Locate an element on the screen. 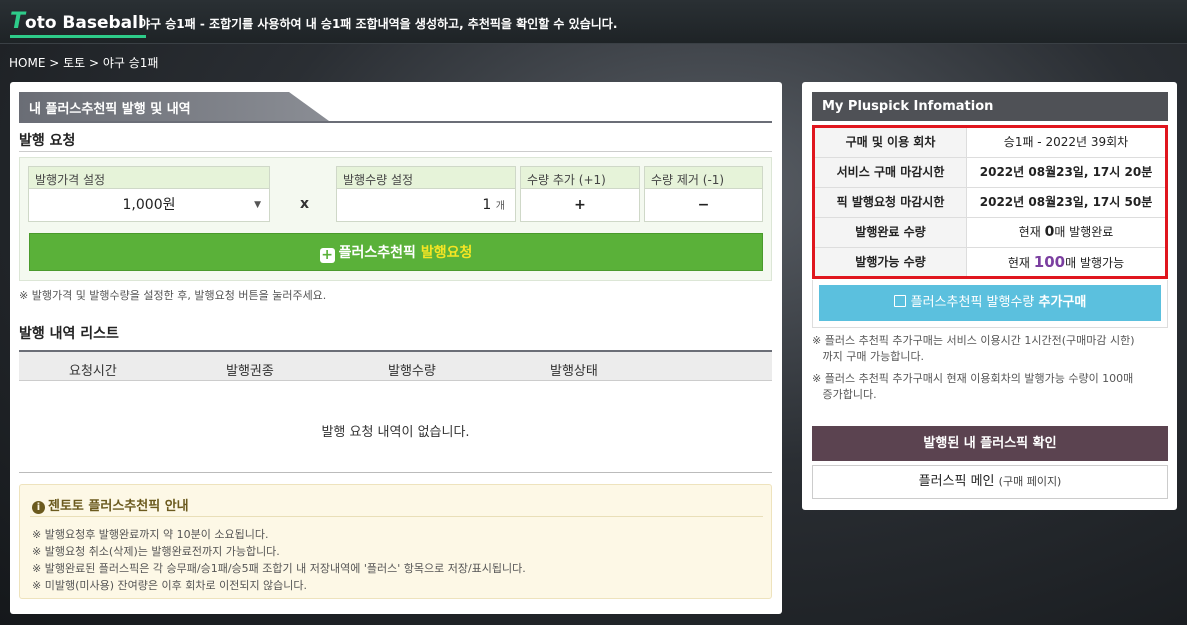 Image resolution: width=1187 pixels, height=625 pixels. col-ticket-type: 발행권종 is located at coordinates (250, 371).